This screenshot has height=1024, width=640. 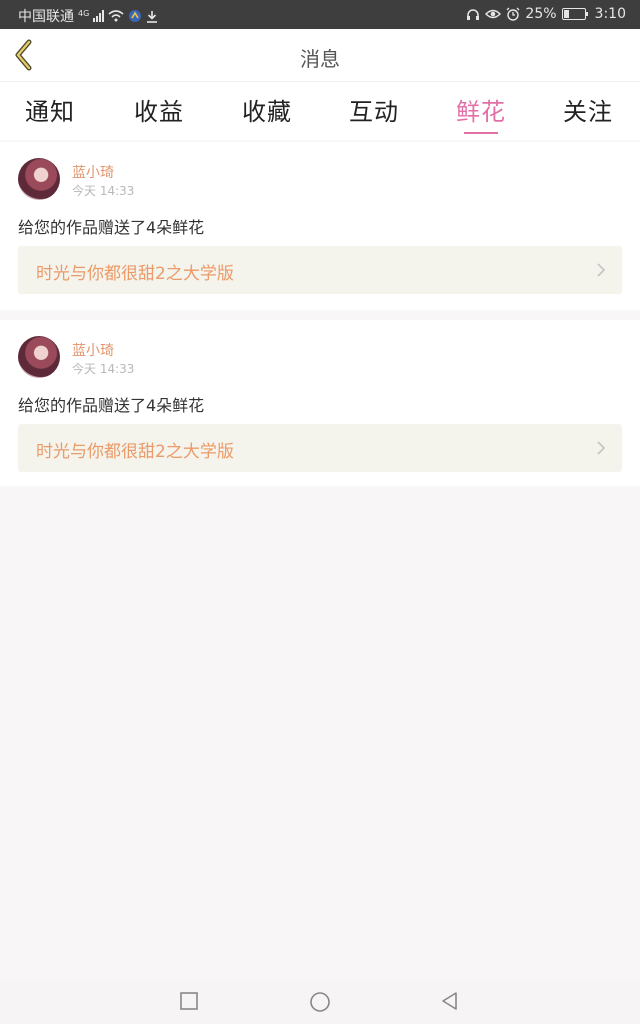 I want to click on tab-following: 关注, so click(x=588, y=109).